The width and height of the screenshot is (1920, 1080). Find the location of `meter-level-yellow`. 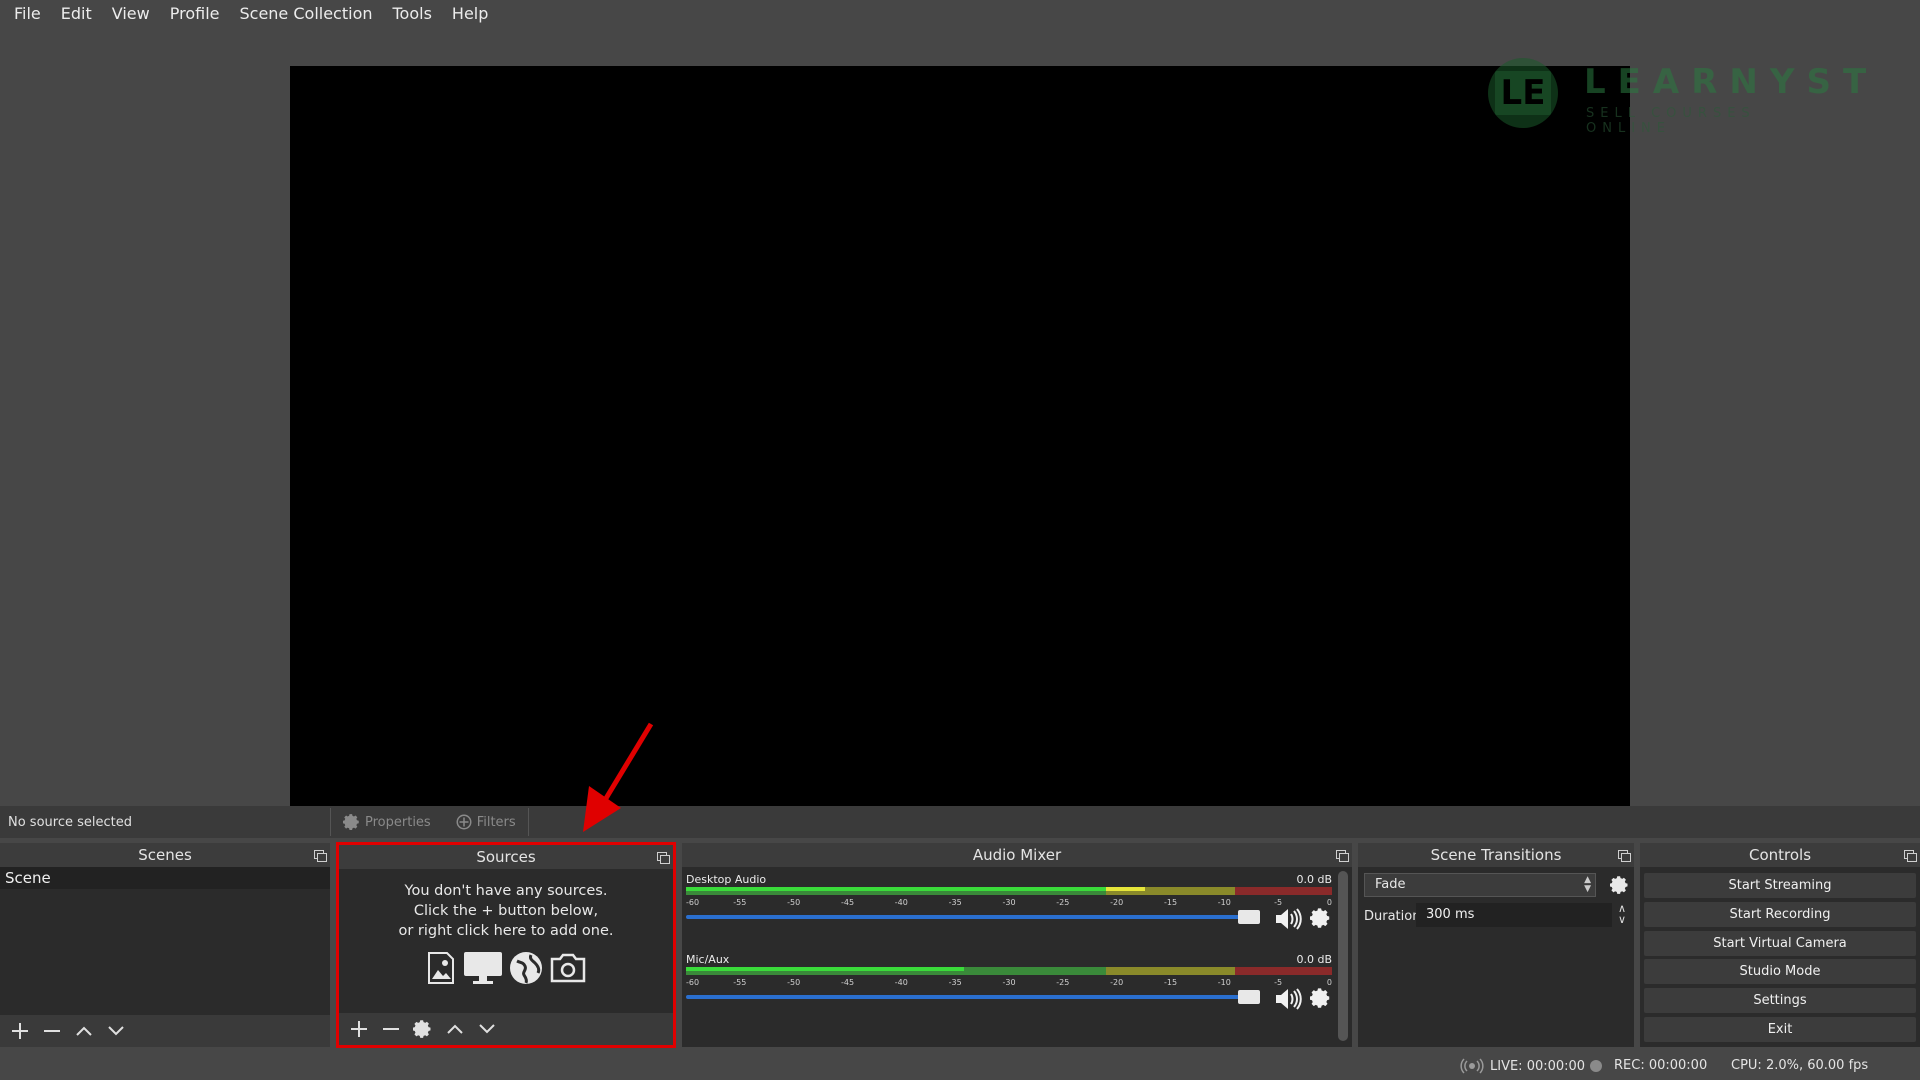

meter-level-yellow is located at coordinates (1125, 889).